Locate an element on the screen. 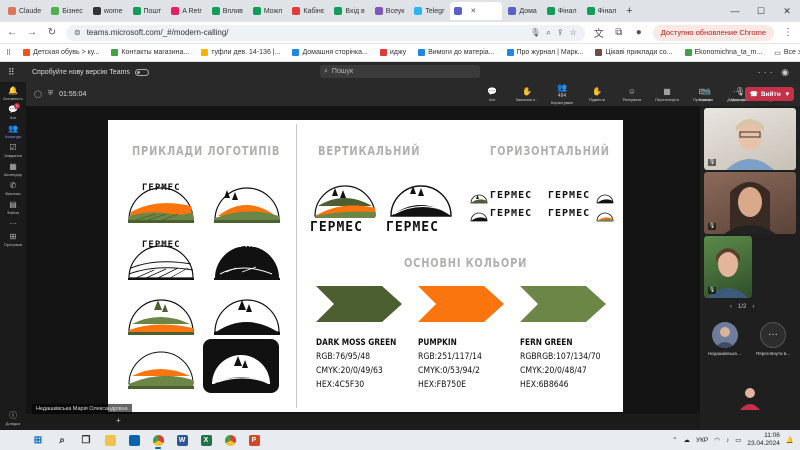 The image size is (800, 450). rail-item-bell: 🔔 Активність is located at coordinates (13, 93).